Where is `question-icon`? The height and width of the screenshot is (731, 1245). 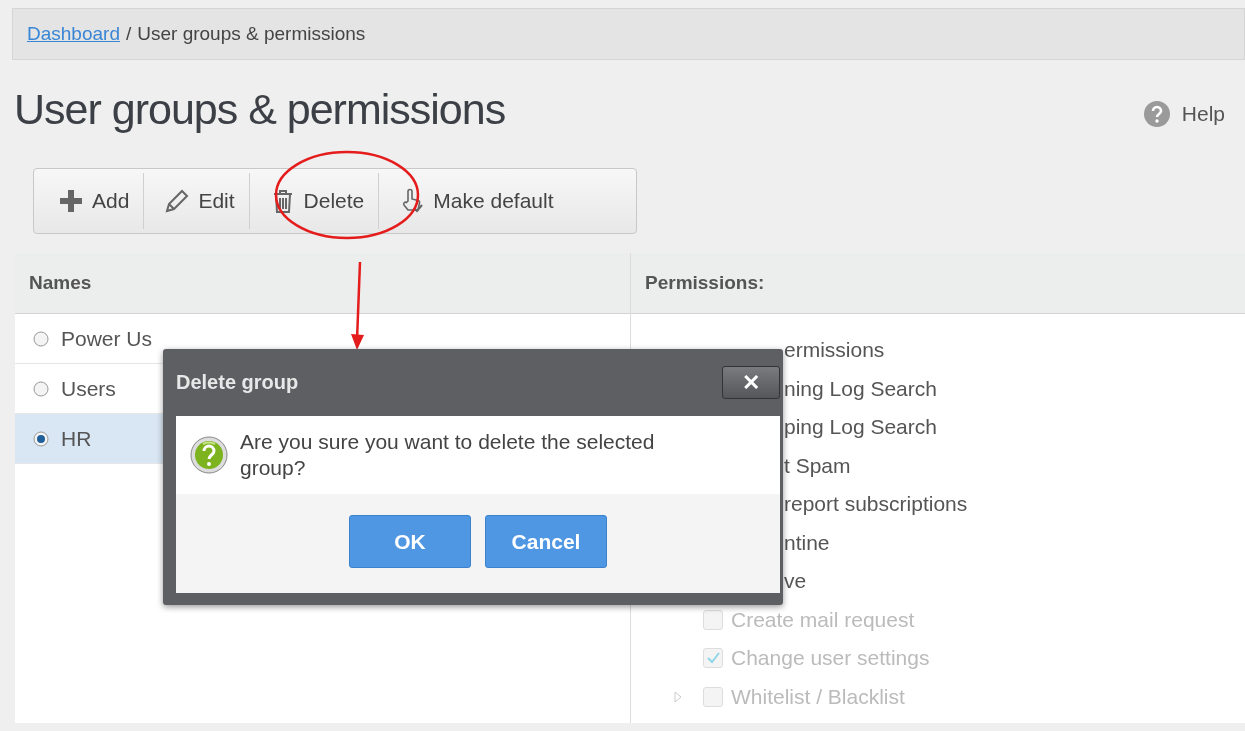
question-icon is located at coordinates (209, 455).